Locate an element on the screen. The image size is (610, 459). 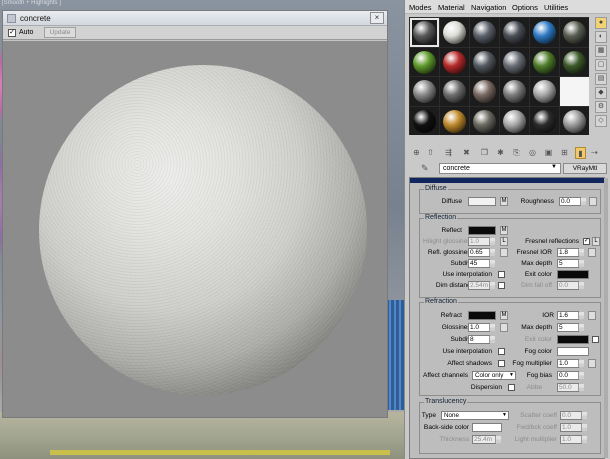
diffuse-color-swatch is located at coordinates (482, 201).